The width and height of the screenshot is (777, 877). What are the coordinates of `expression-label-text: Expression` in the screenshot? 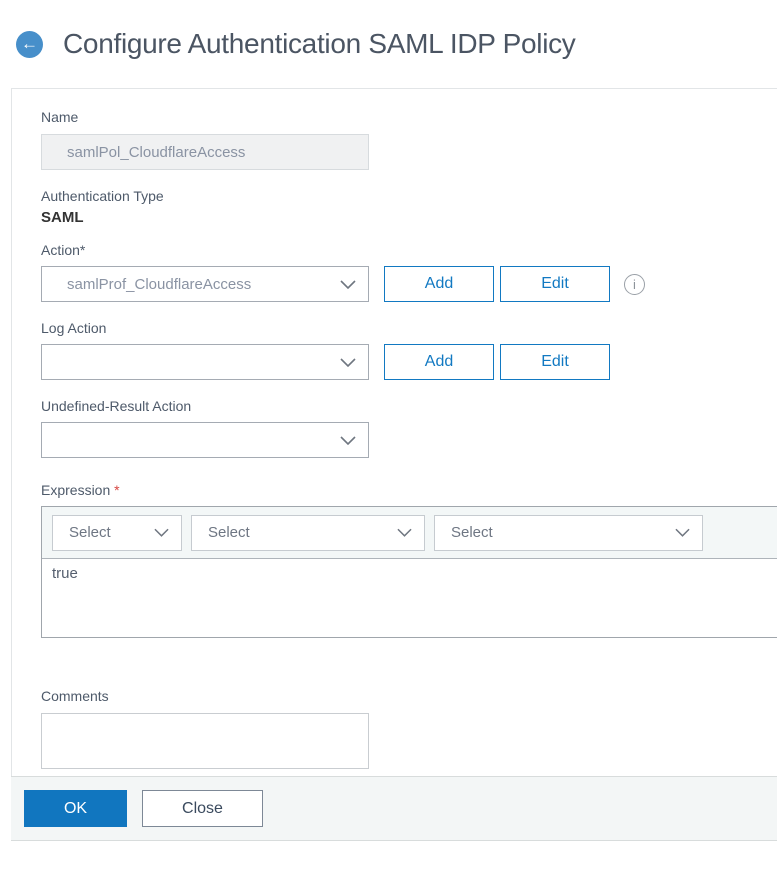 It's located at (78, 490).